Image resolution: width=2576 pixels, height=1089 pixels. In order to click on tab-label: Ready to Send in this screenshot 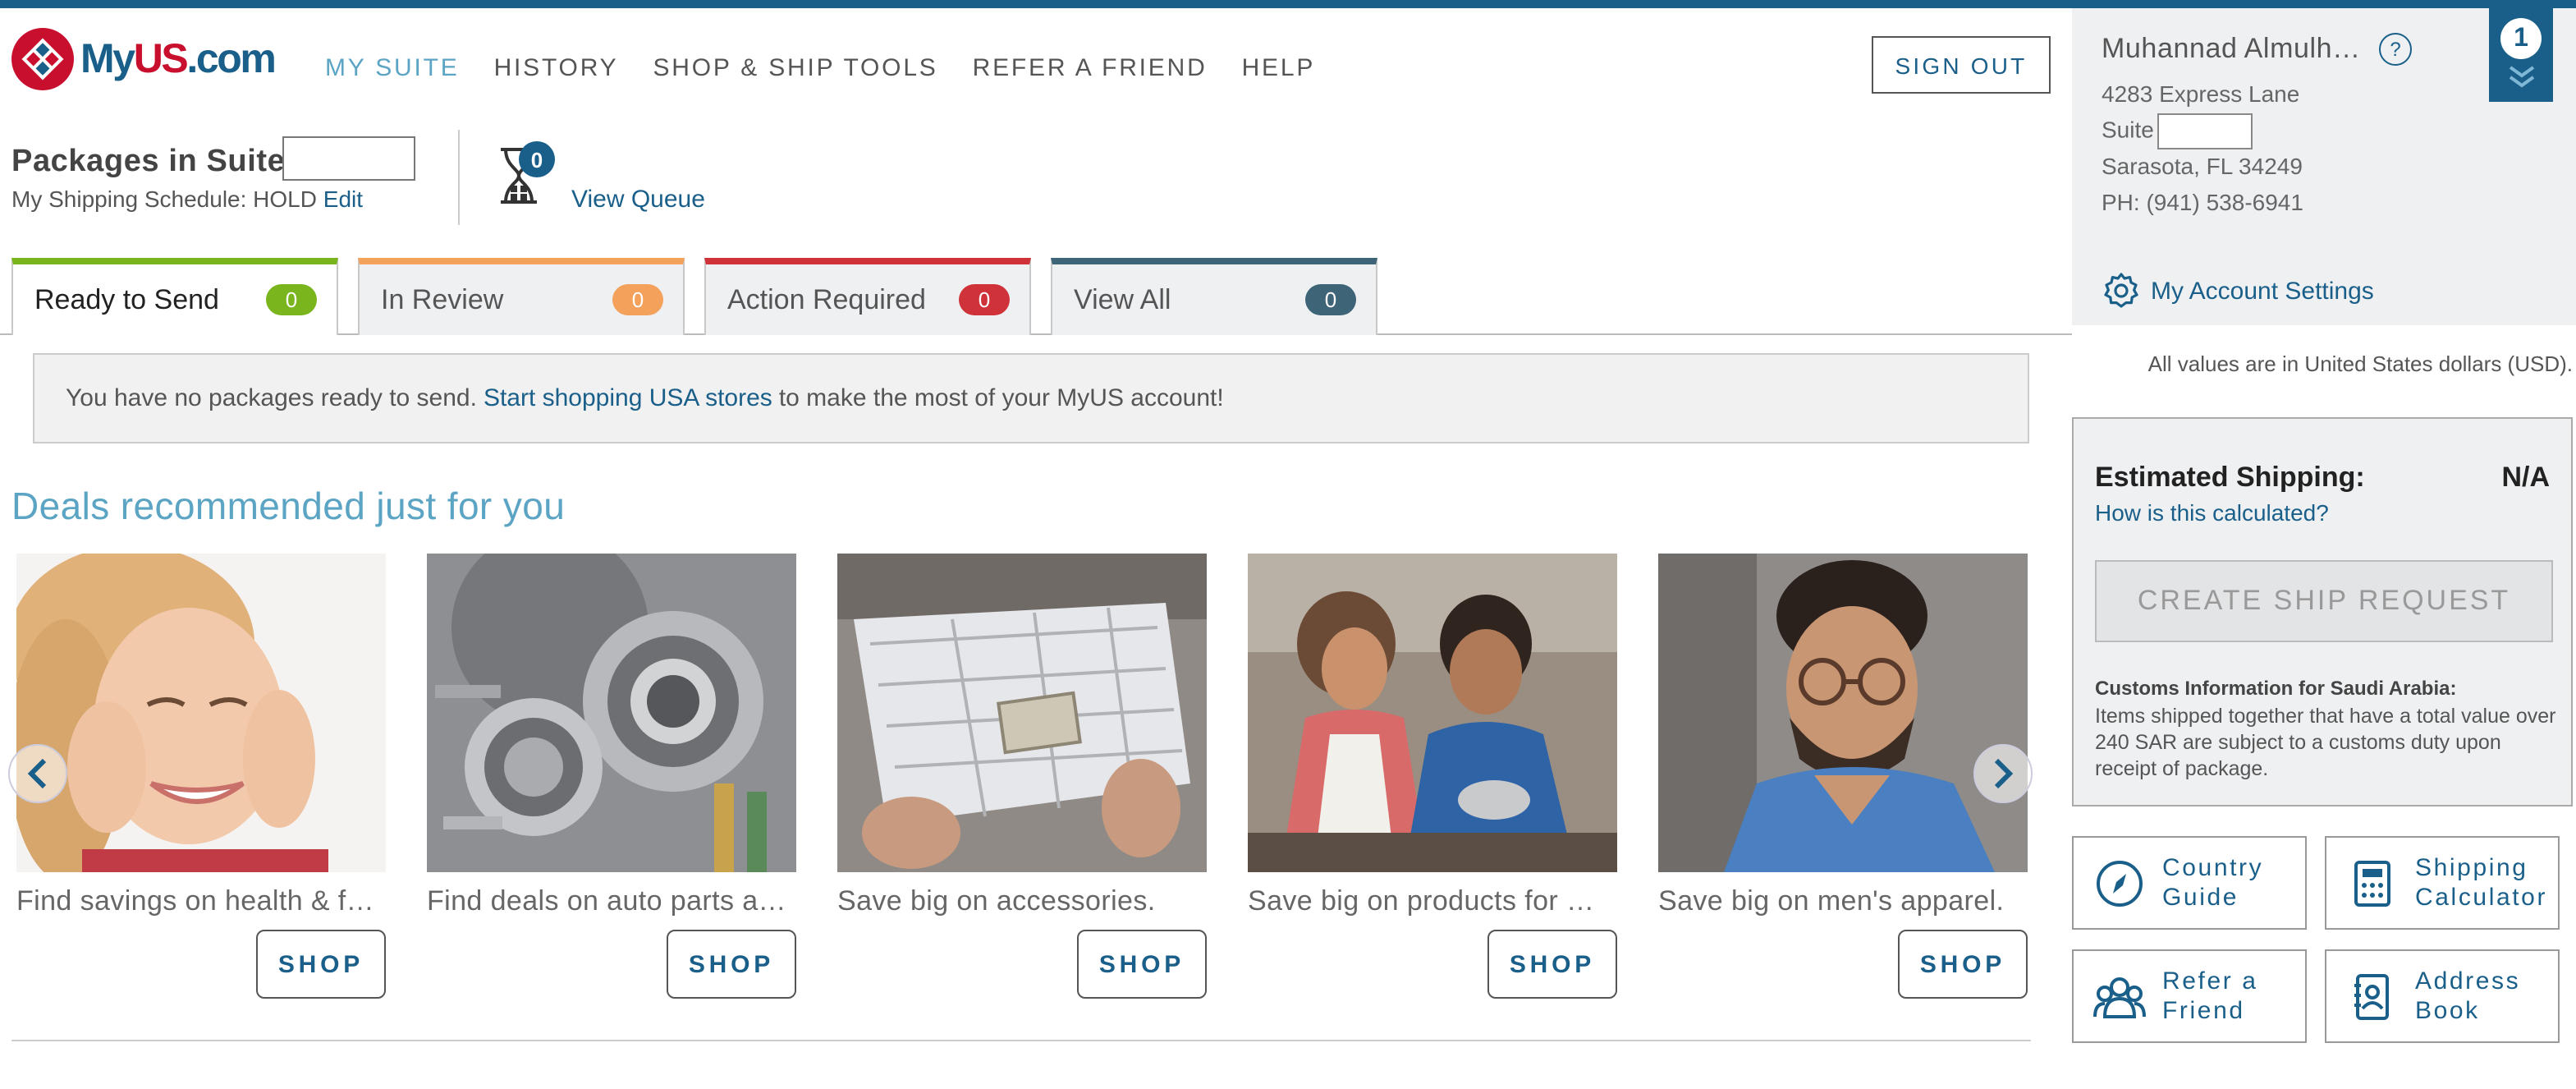, I will do `click(127, 299)`.